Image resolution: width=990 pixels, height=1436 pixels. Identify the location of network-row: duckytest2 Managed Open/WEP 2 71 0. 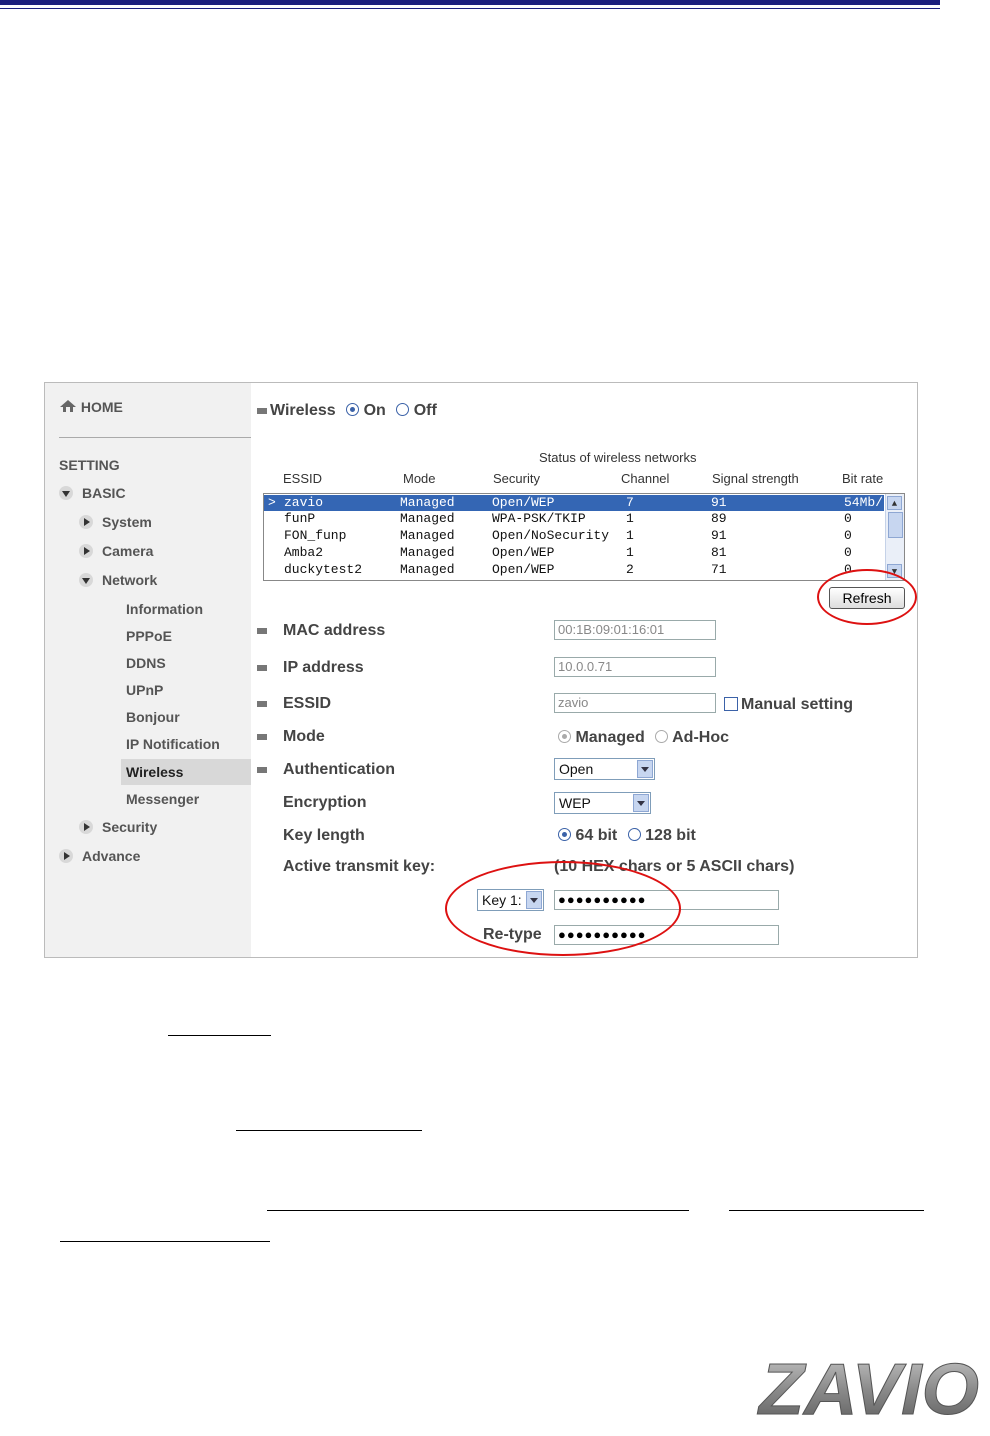
(574, 570).